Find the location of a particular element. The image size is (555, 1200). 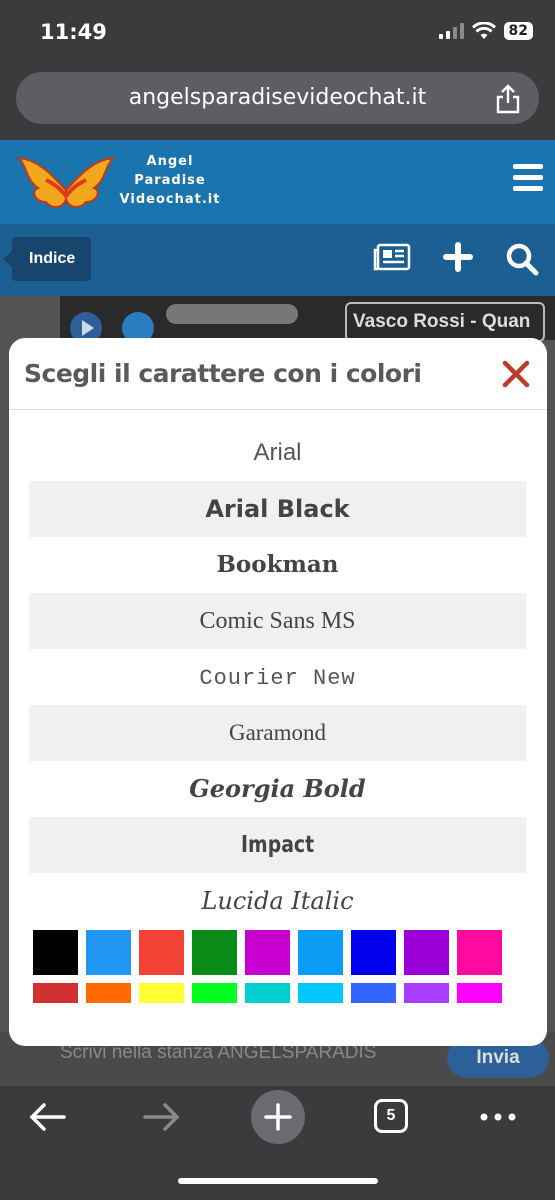

color-row-primary is located at coordinates (273, 952).